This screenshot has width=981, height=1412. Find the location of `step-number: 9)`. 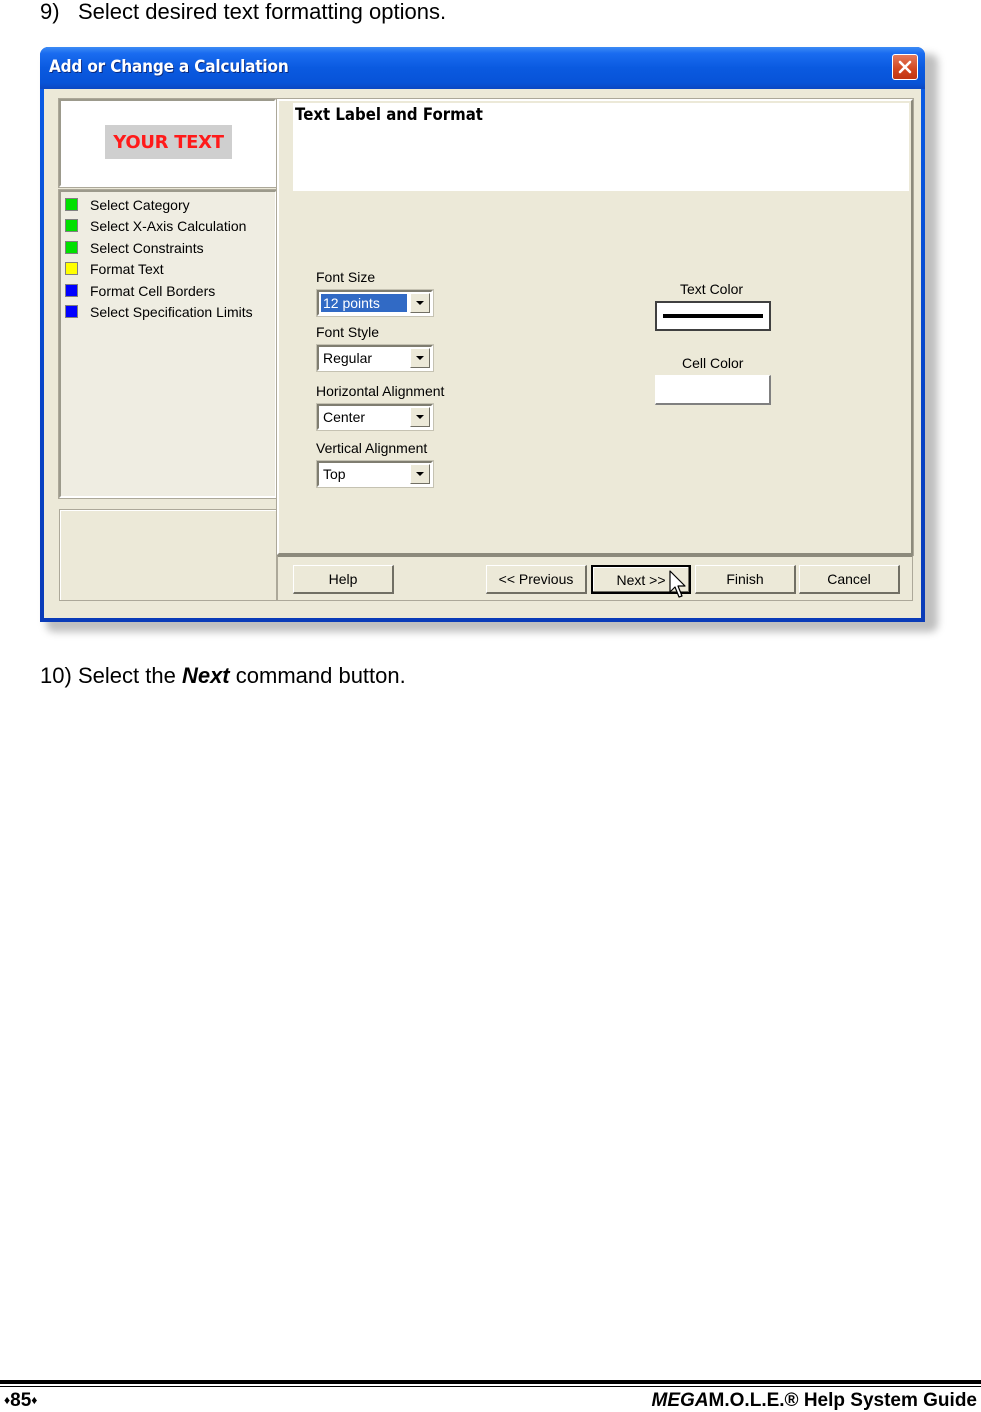

step-number: 9) is located at coordinates (50, 12).